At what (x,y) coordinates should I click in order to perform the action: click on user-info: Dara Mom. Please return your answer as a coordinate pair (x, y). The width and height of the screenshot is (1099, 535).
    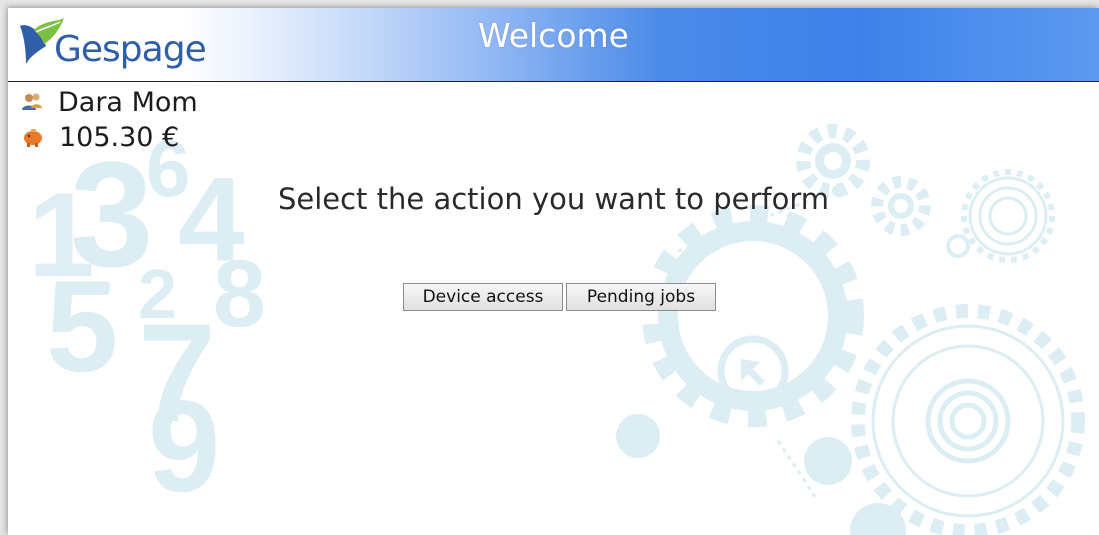
    Looking at the image, I should click on (109, 102).